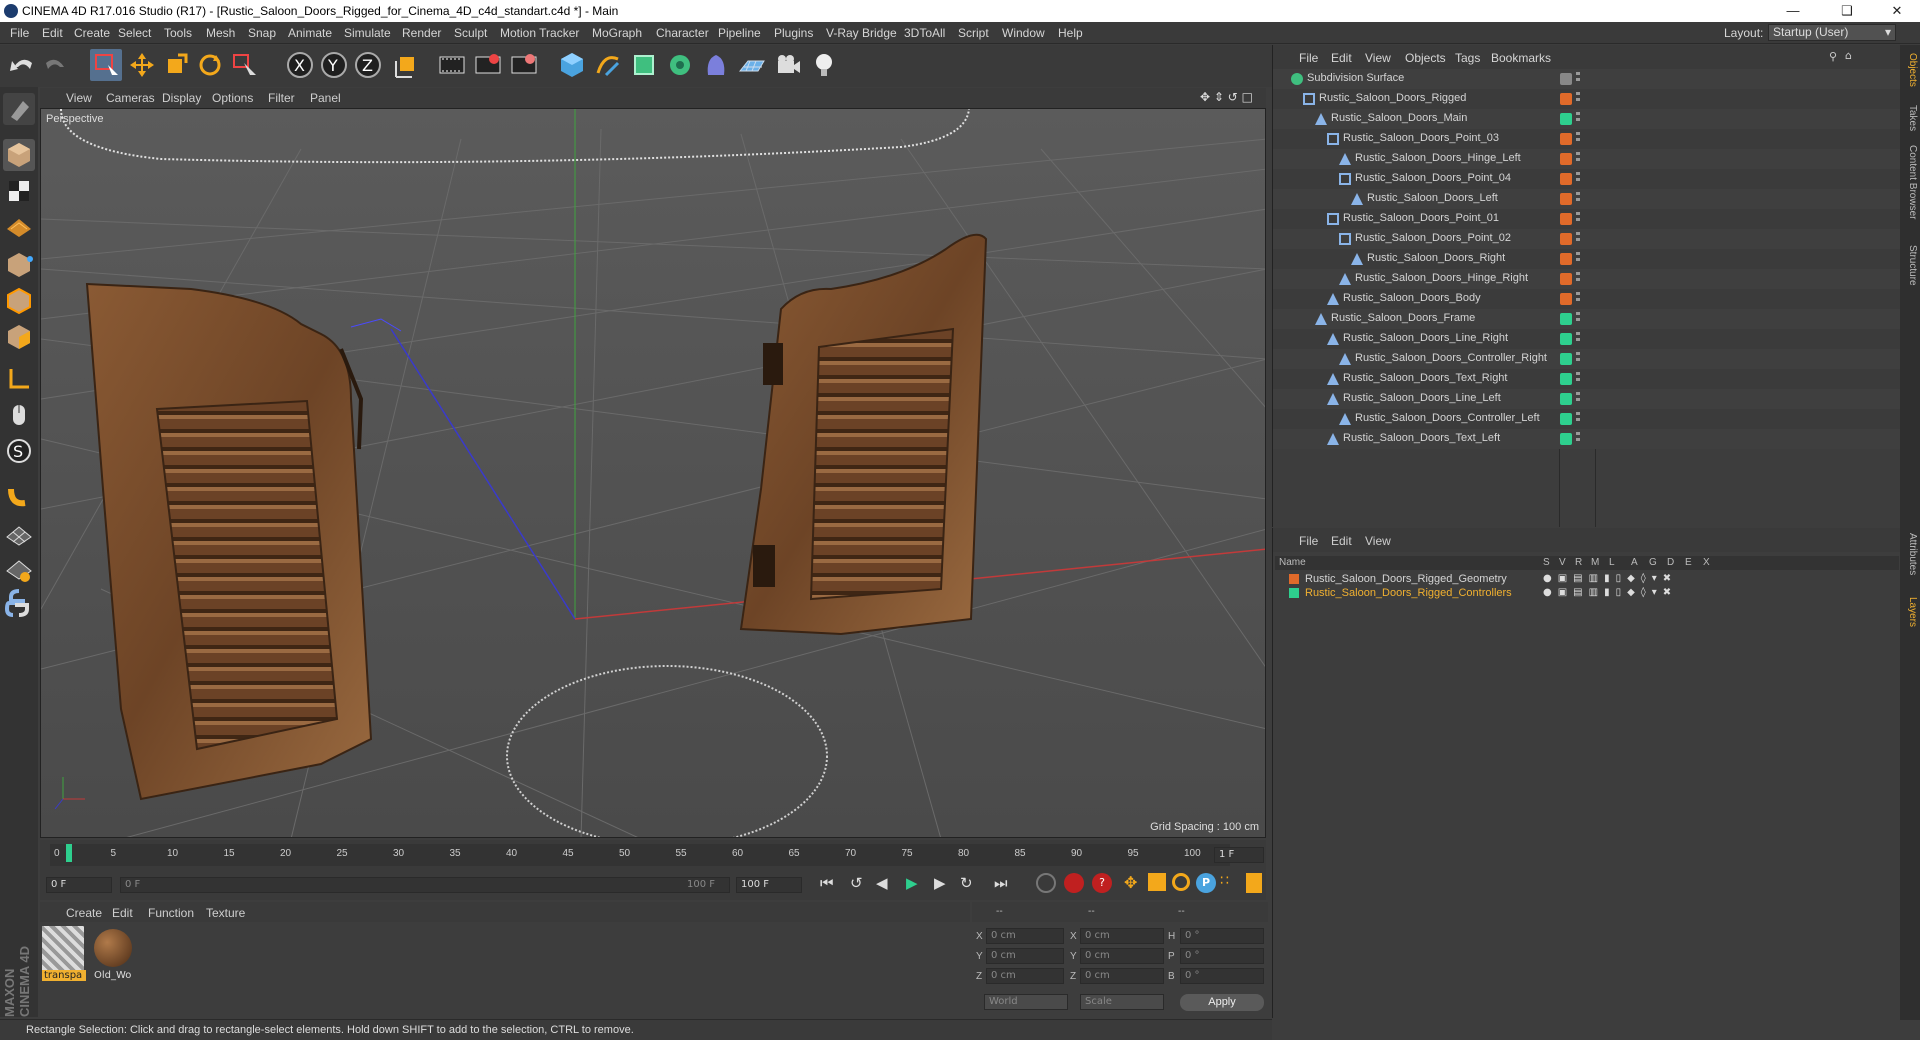  Describe the element at coordinates (1222, 956) in the screenshot. I see `rotation-p-field: 0 °` at that location.